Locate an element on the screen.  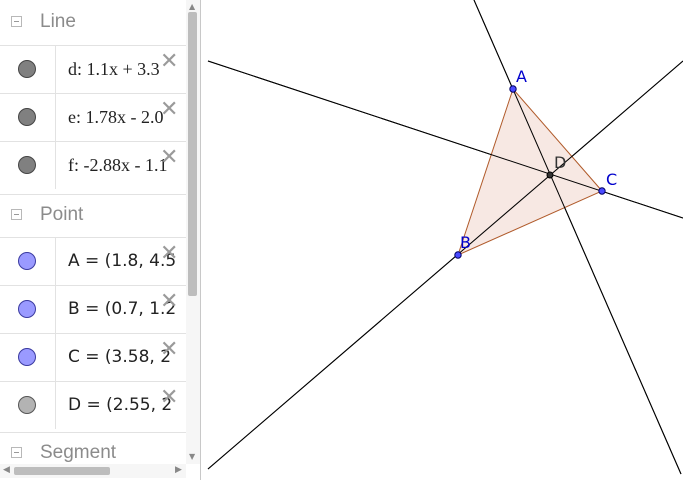
row-clip: C = (3.58, 2 is located at coordinates (93, 357).